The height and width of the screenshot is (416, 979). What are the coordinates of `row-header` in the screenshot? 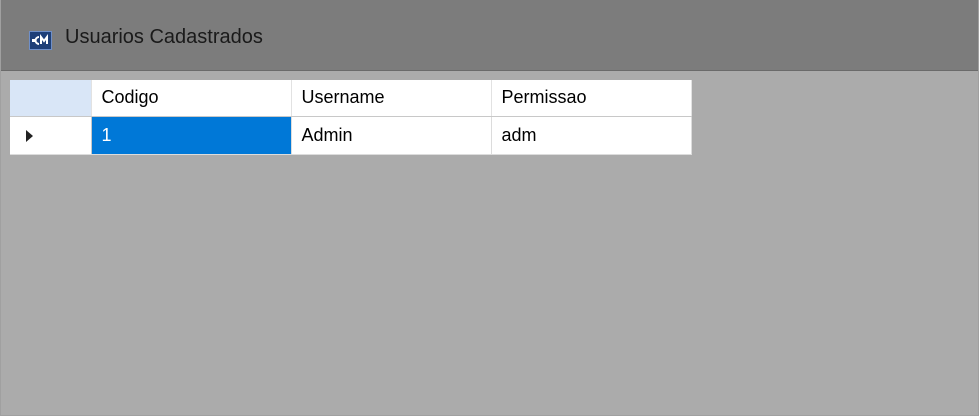 It's located at (51, 135).